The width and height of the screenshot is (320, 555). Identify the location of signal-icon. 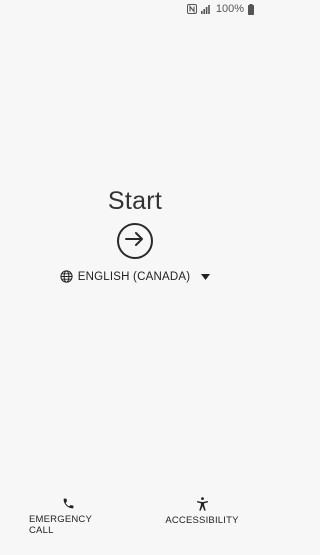
(206, 9).